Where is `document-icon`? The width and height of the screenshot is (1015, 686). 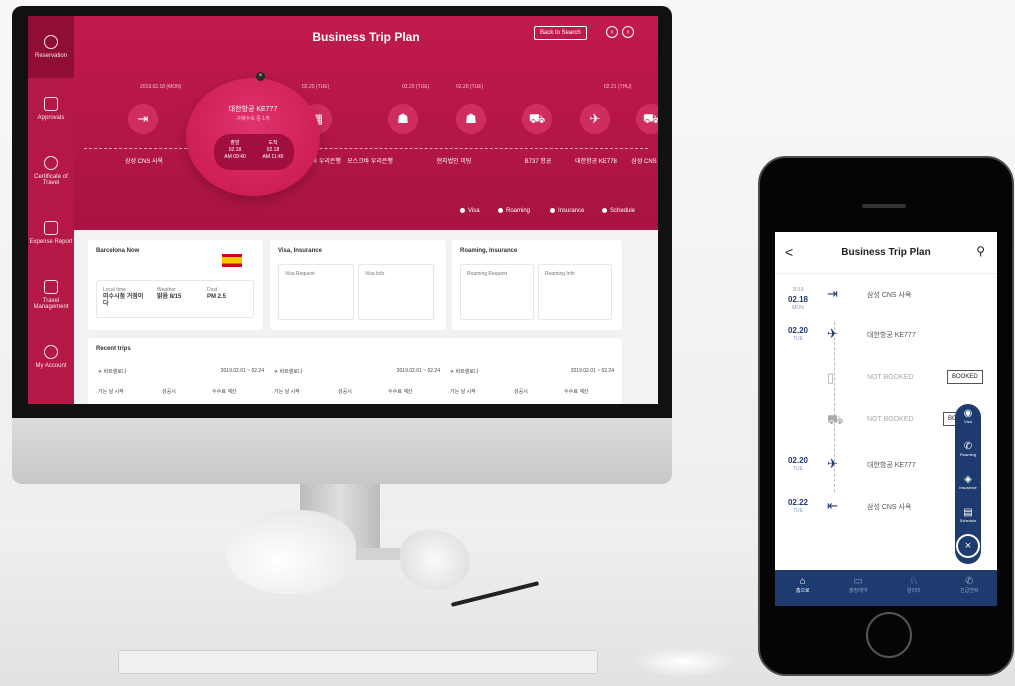 document-icon is located at coordinates (51, 104).